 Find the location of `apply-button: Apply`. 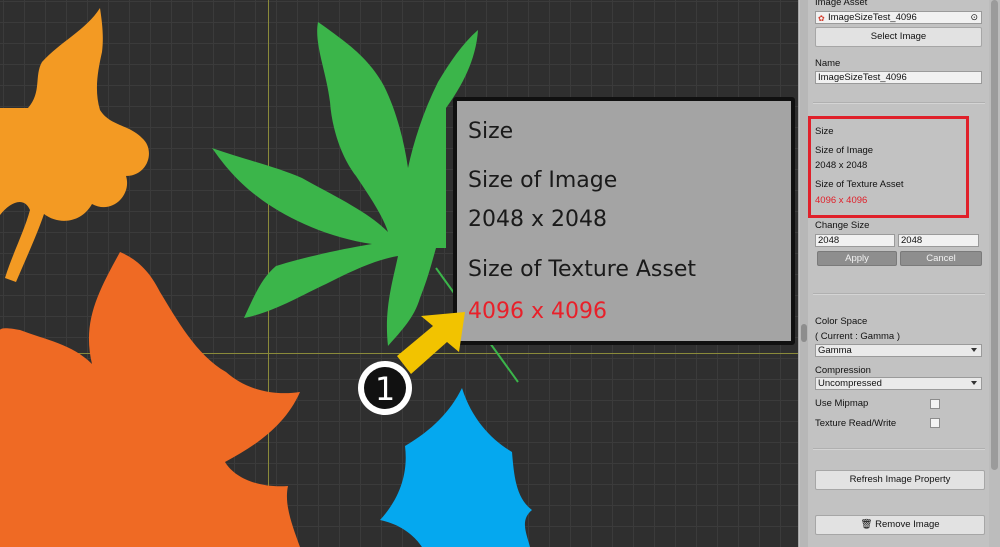

apply-button: Apply is located at coordinates (857, 258).